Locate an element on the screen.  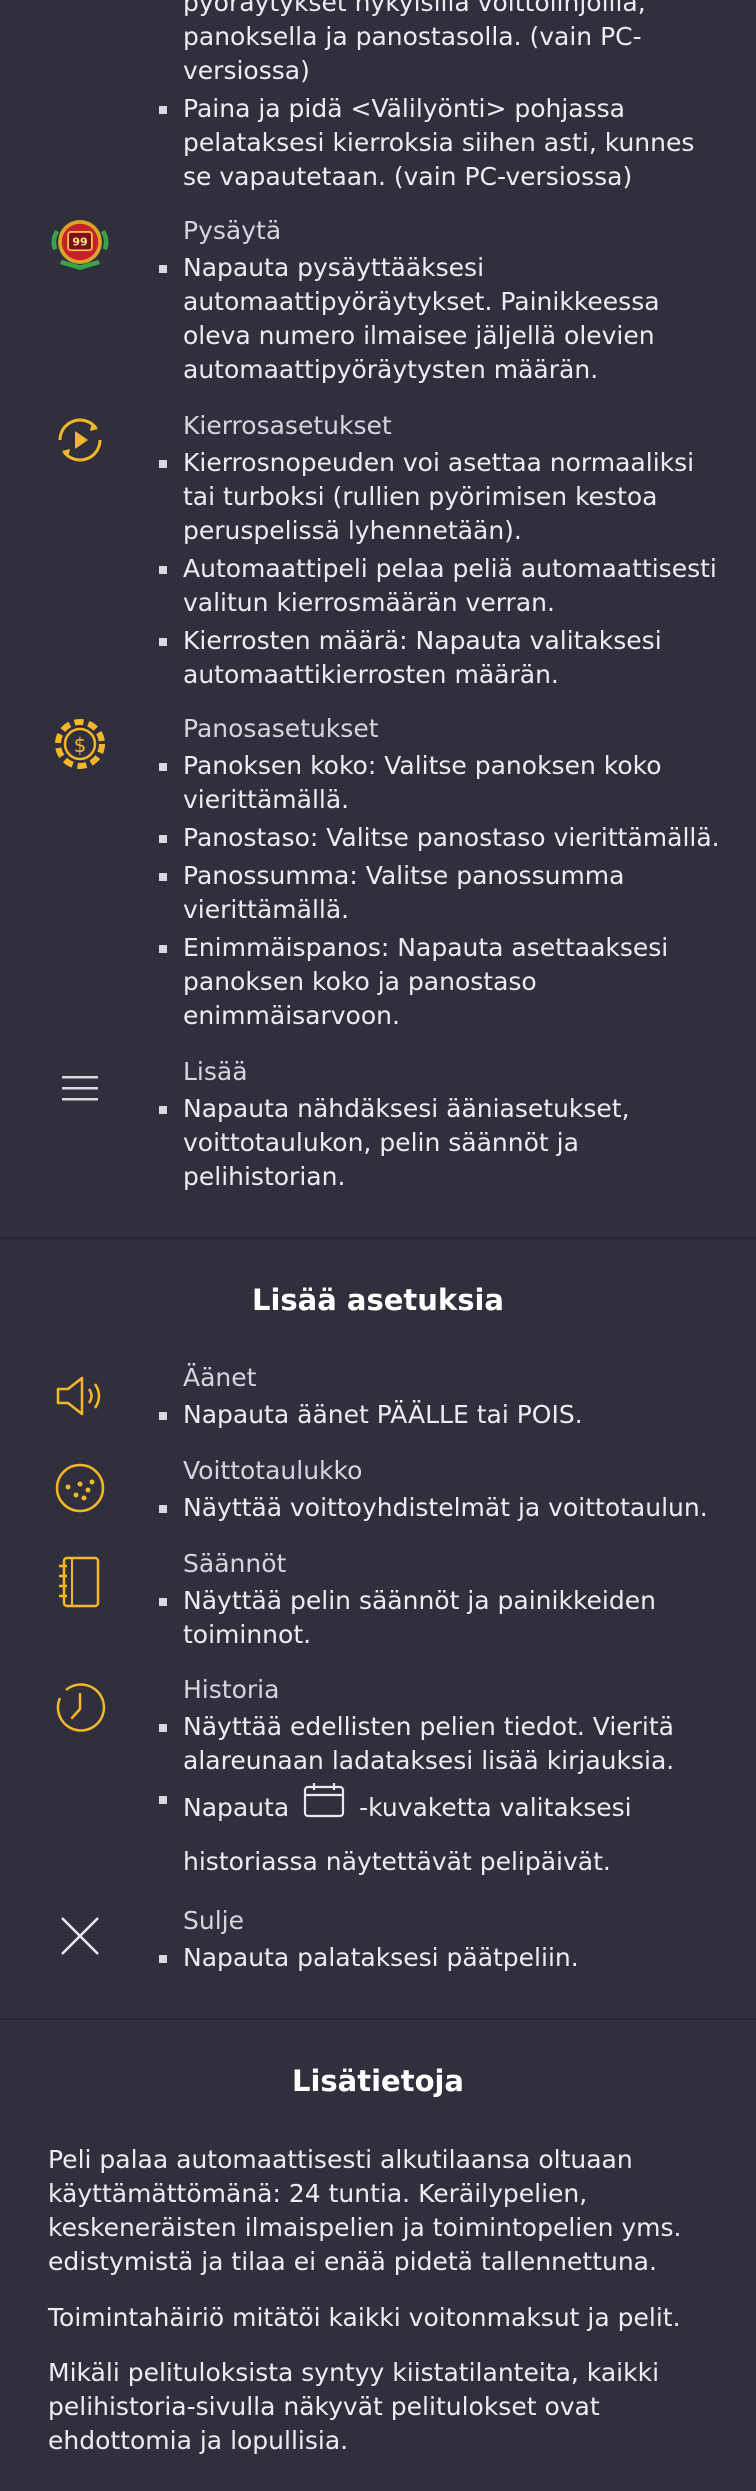
continuation-line: versiossa) is located at coordinates (246, 70).